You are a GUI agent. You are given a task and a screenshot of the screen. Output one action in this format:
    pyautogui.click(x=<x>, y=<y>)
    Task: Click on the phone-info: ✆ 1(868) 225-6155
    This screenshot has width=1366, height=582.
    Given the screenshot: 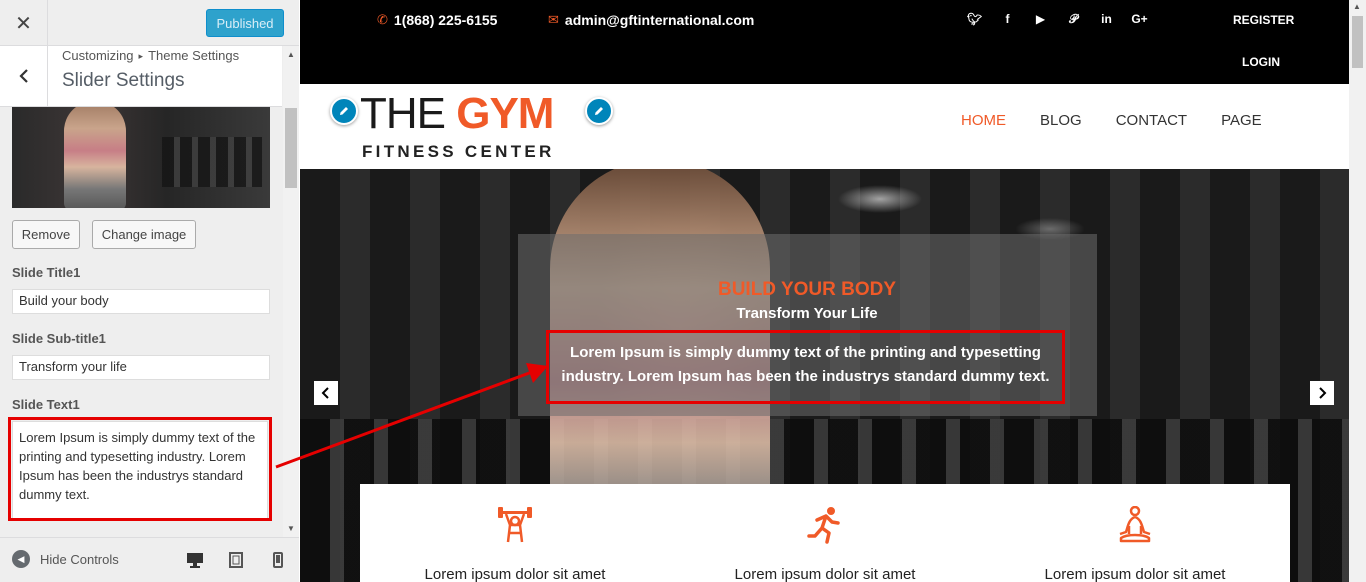 What is the action you would take?
    pyautogui.click(x=437, y=20)
    